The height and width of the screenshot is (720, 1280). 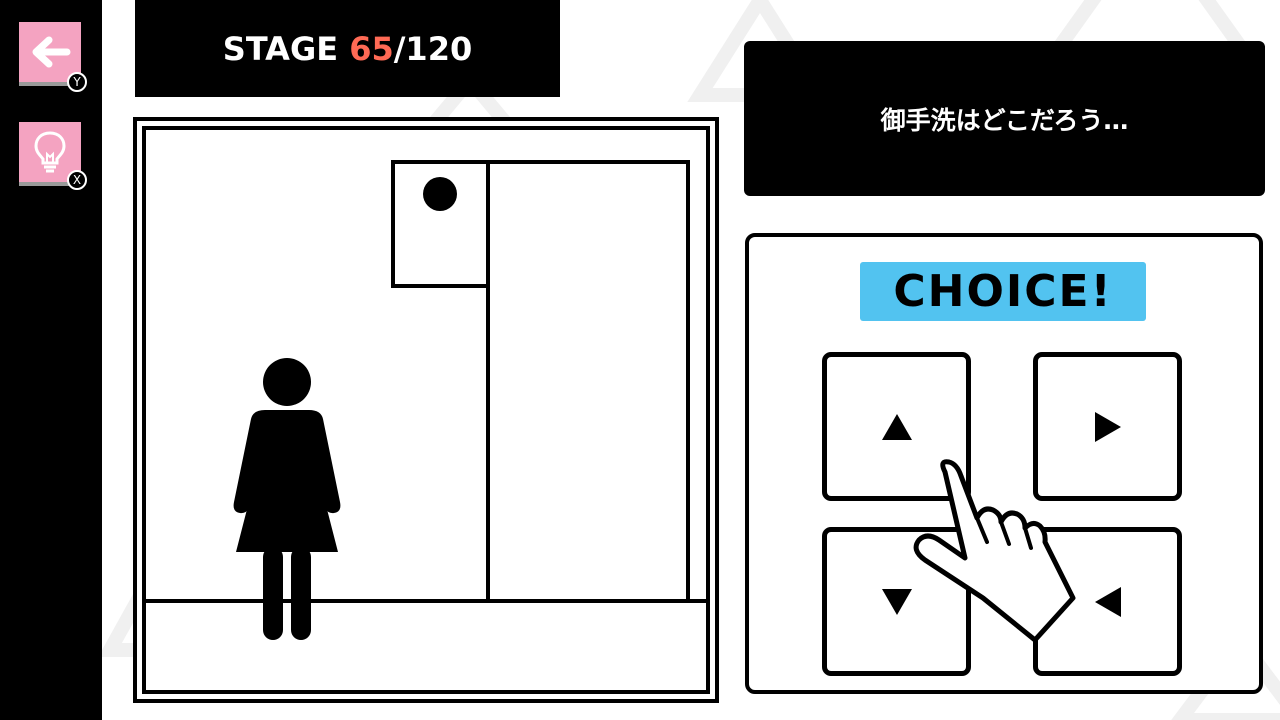 I want to click on door, so click(x=588, y=381).